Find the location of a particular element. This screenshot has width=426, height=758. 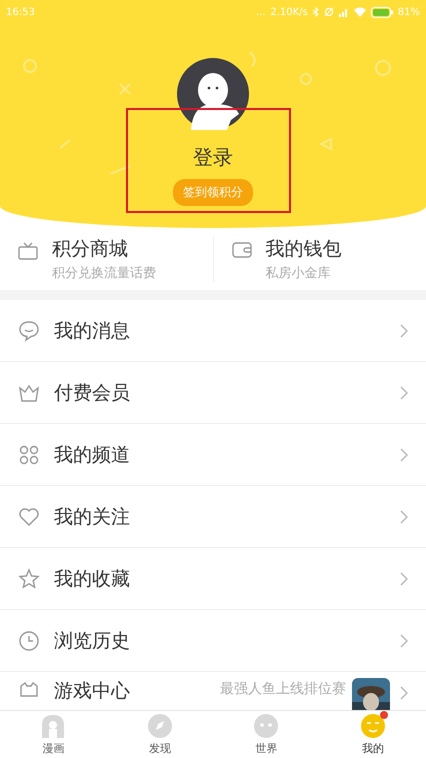

tab: 漫画 is located at coordinates (53, 734).